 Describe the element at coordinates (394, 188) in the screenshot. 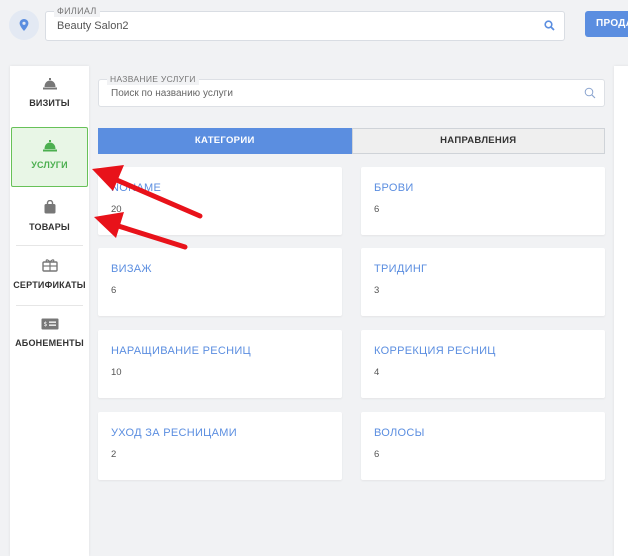

I see `category-name: БРОВИ` at that location.